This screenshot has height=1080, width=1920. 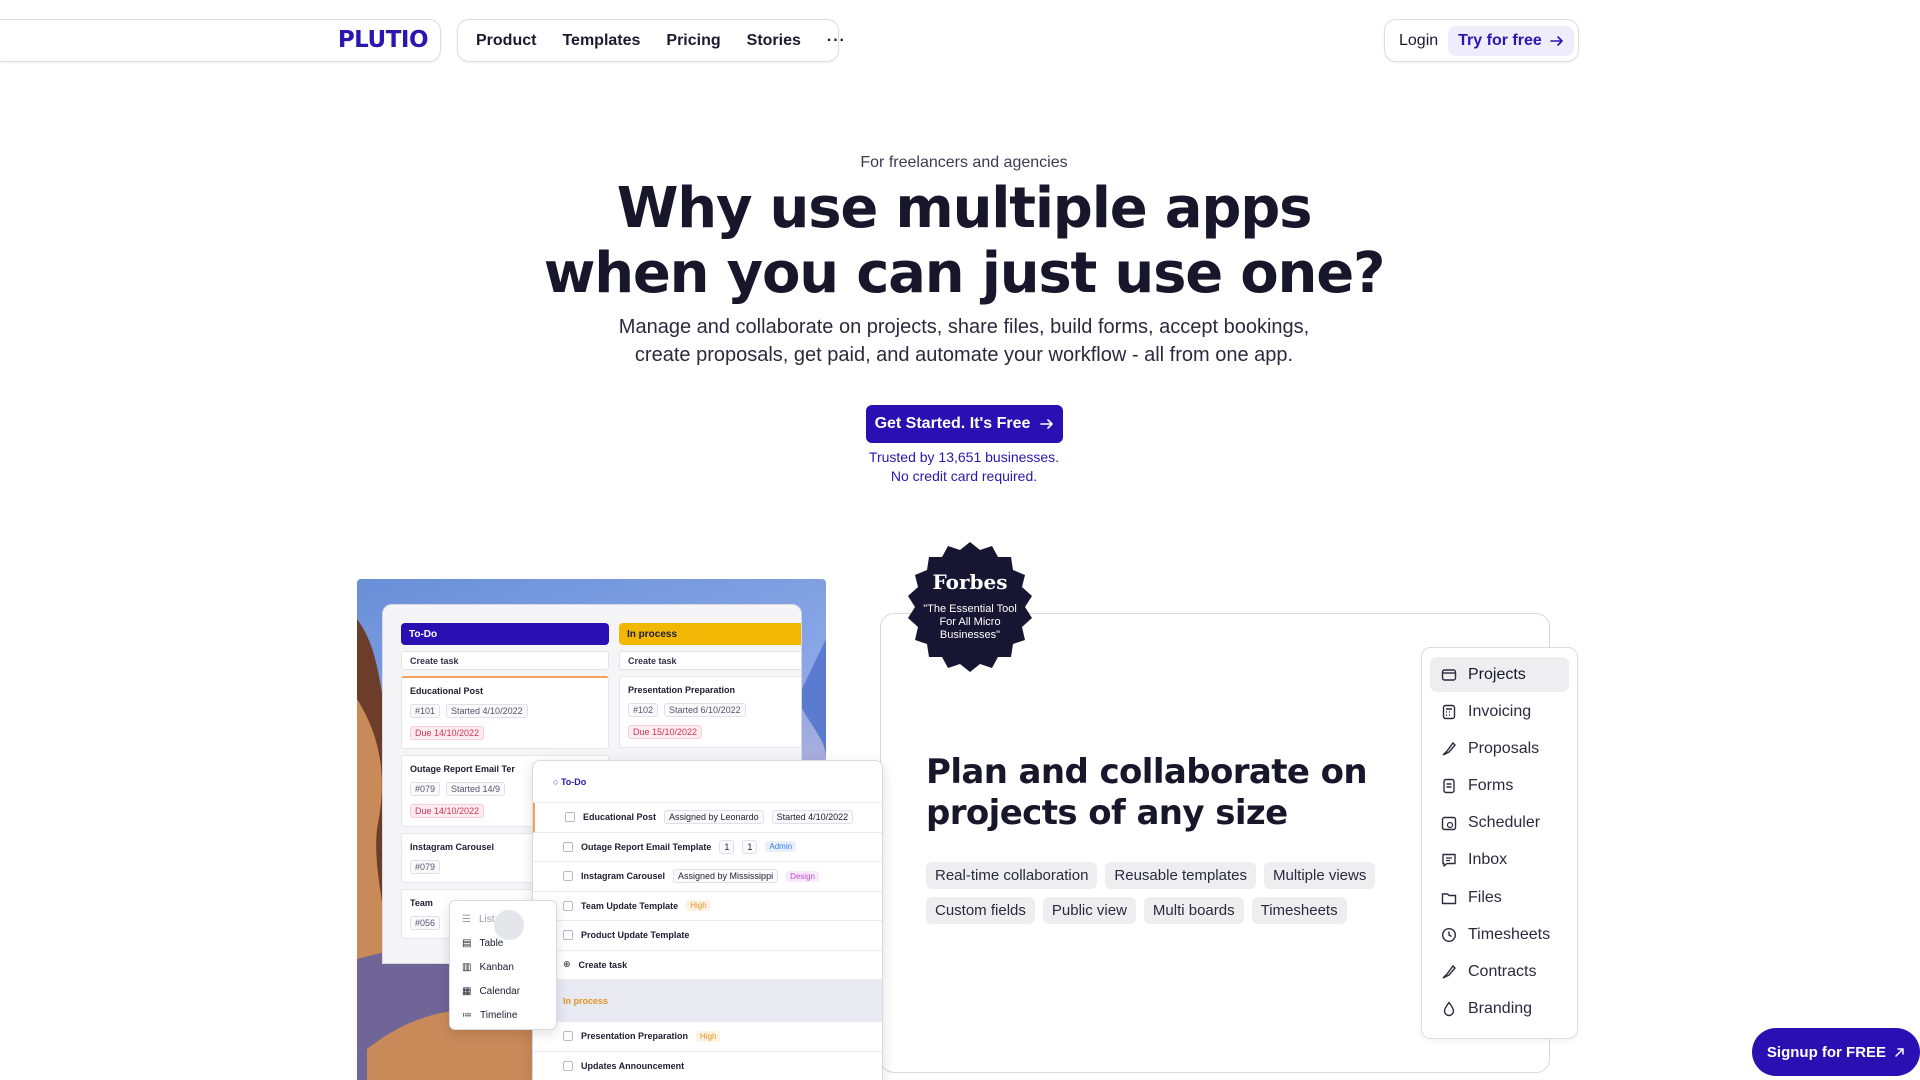 I want to click on task-title: Educational Post, so click(x=447, y=691).